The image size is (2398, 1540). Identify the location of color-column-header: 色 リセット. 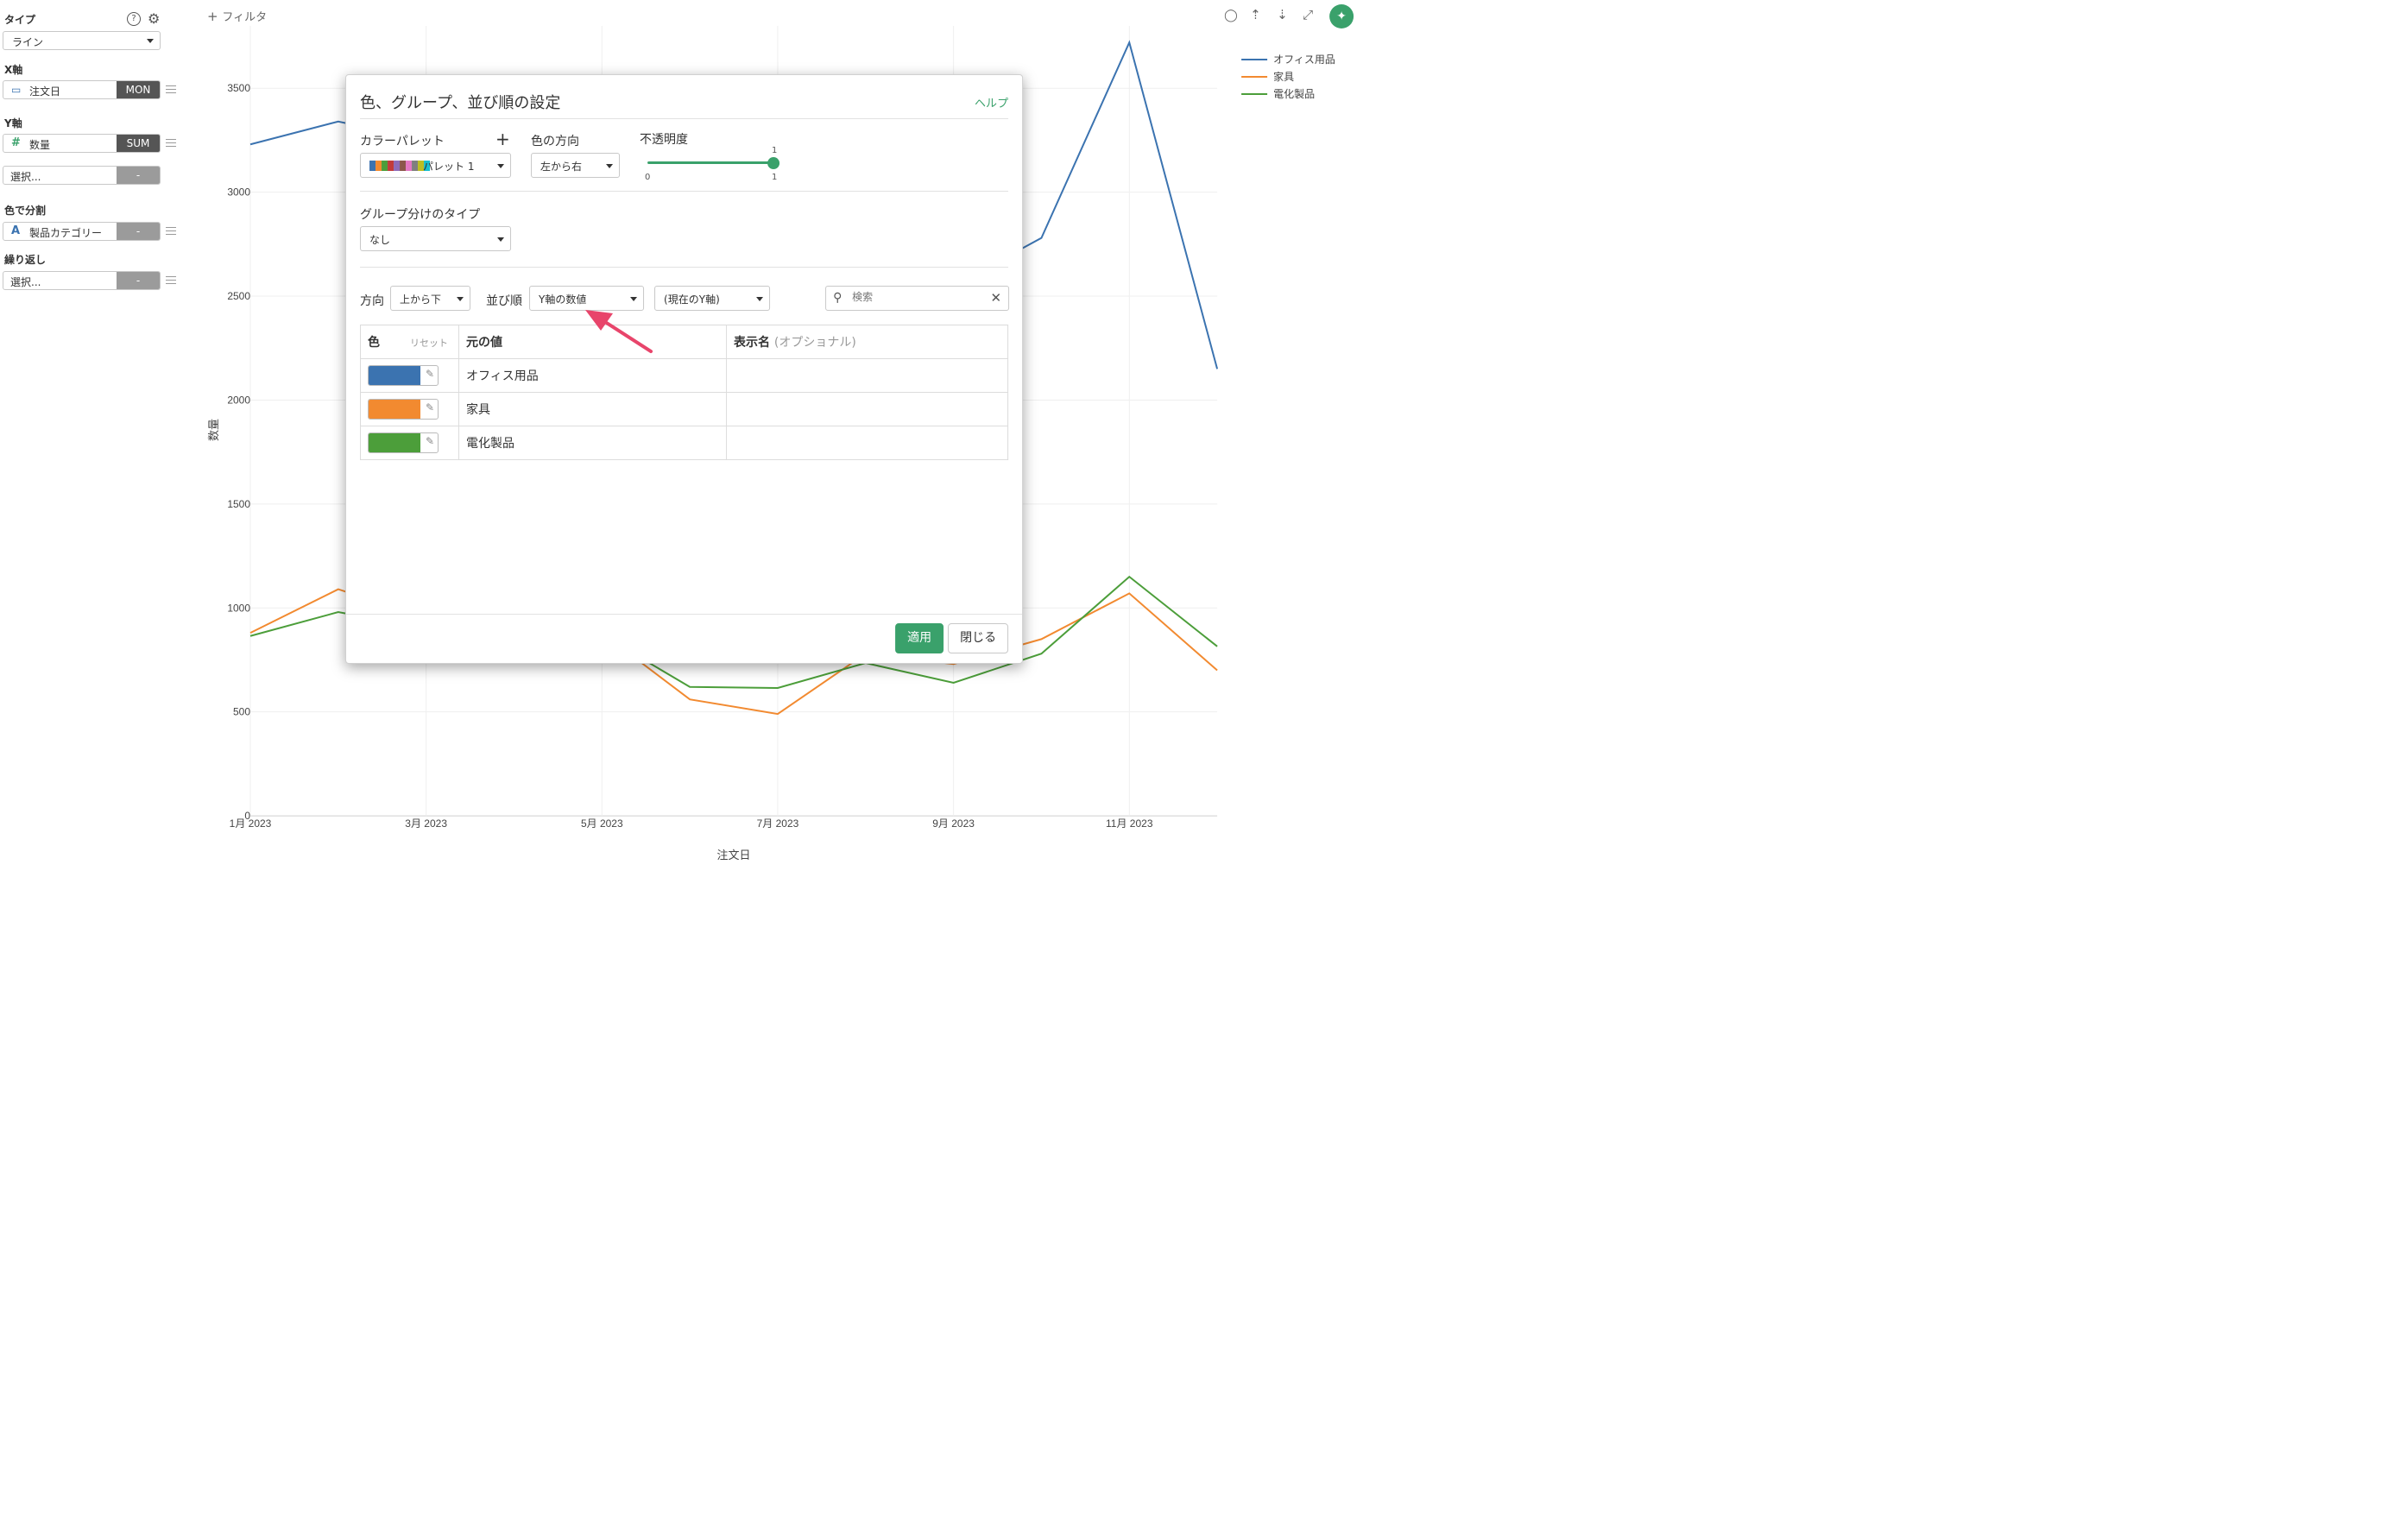
(410, 342).